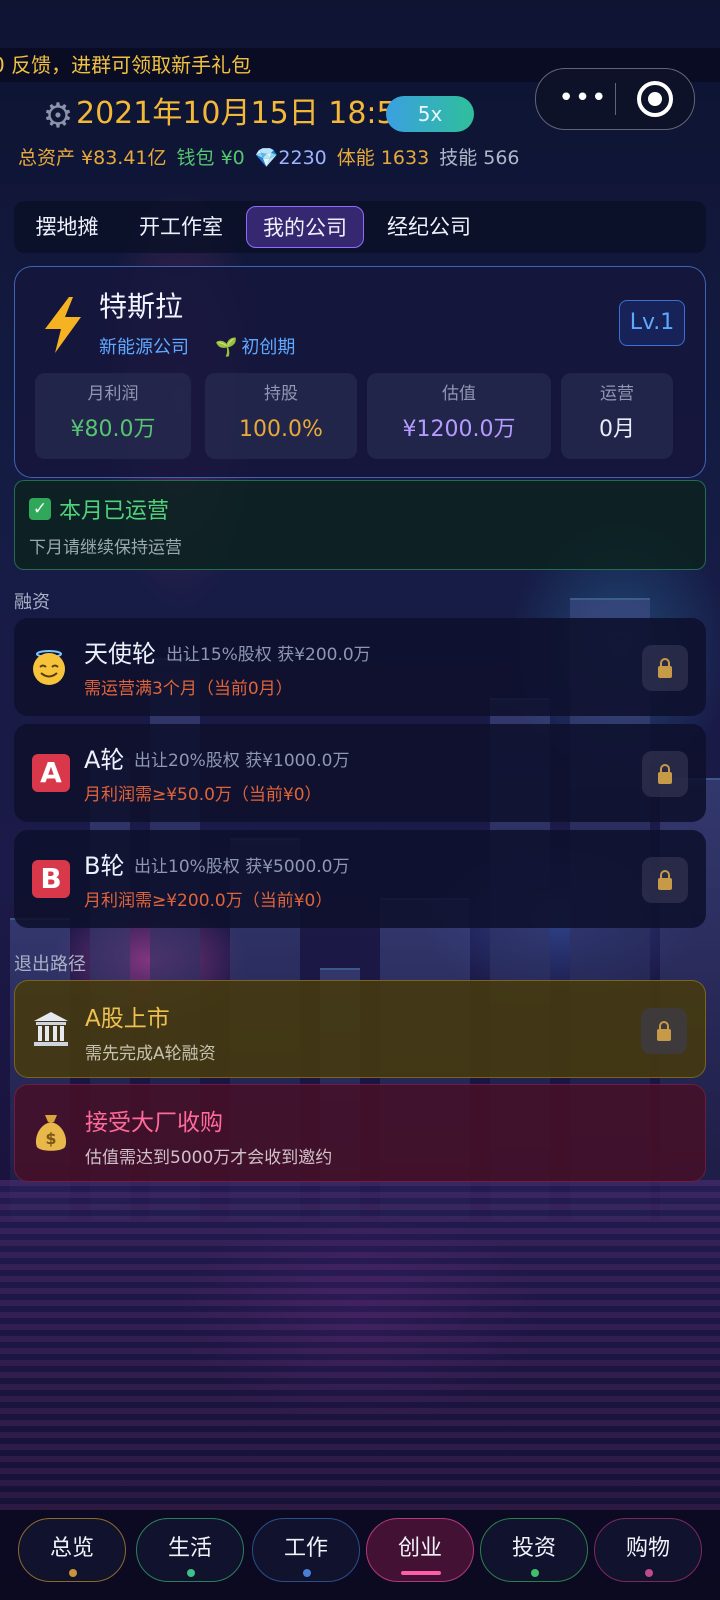  What do you see at coordinates (360, 1133) in the screenshot?
I see `acquisition-card: $ 接受大厂收购 估值需达到5000万才会收到邀约` at bounding box center [360, 1133].